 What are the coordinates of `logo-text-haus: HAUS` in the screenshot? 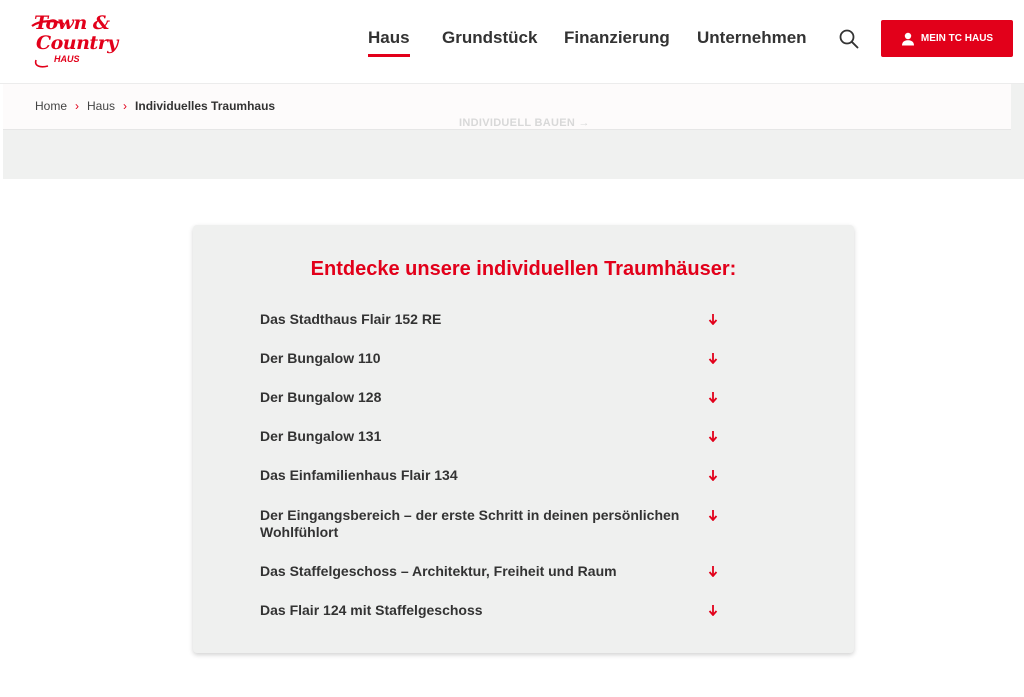 It's located at (67, 59).